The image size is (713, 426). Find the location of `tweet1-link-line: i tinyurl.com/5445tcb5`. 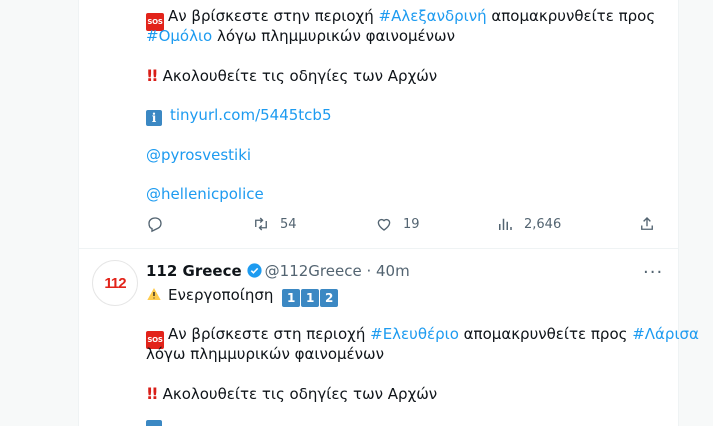

tweet1-link-line: i tinyurl.com/5445tcb5 is located at coordinates (239, 115).